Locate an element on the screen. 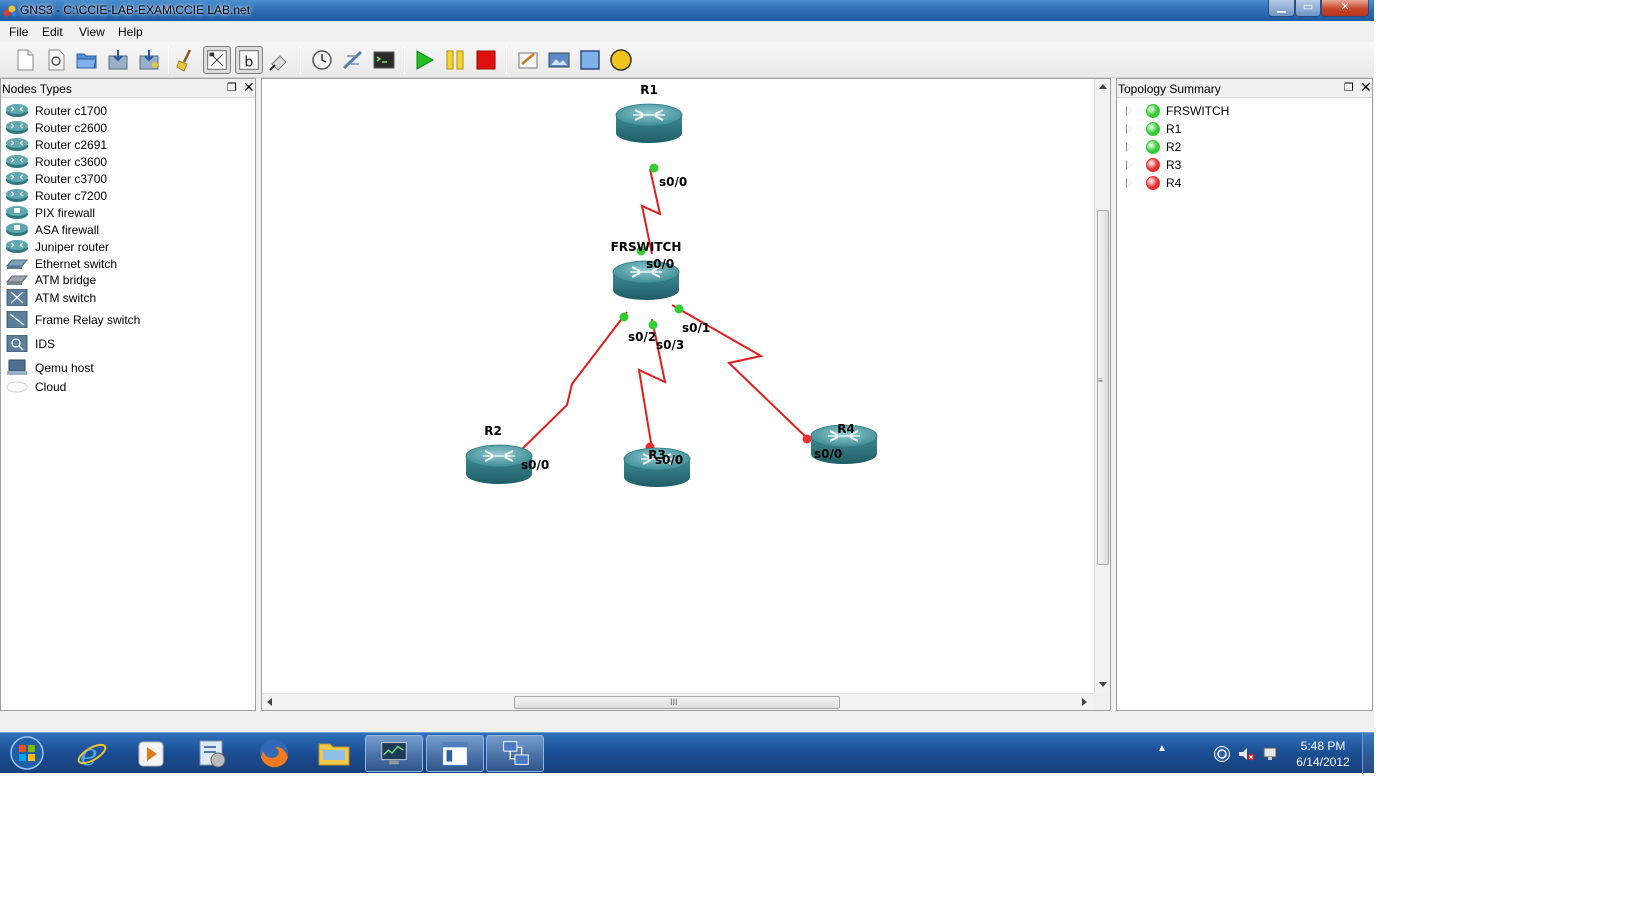  horizontal-scrollbar: III is located at coordinates (678, 701).